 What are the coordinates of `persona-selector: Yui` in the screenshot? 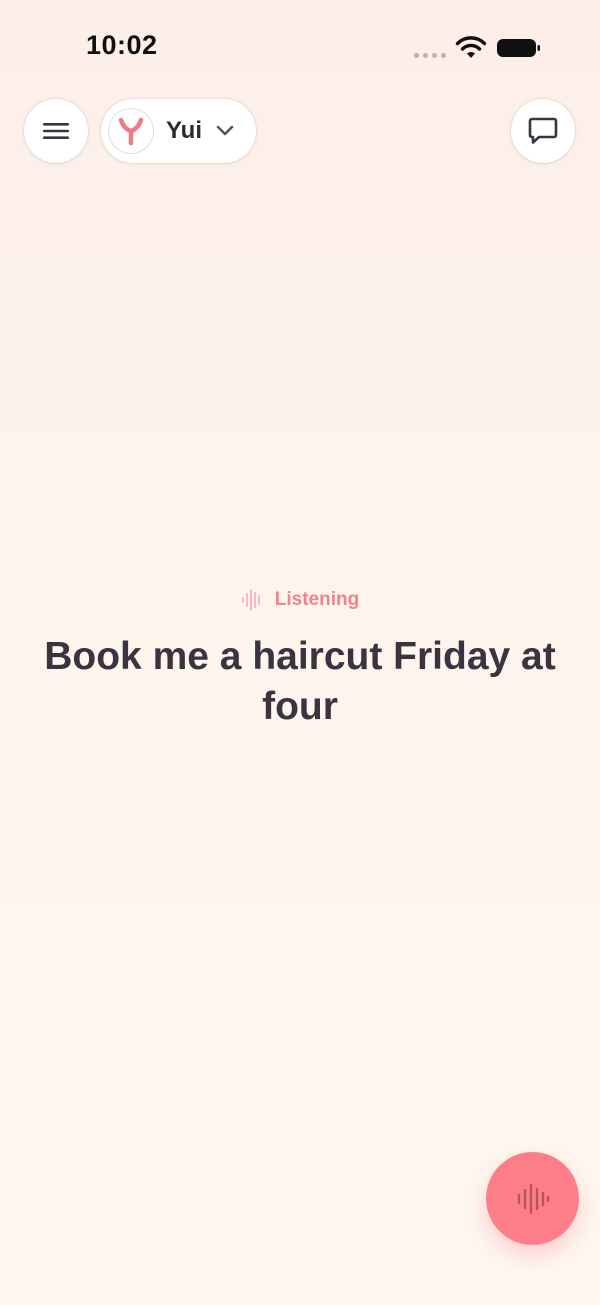 It's located at (178, 131).